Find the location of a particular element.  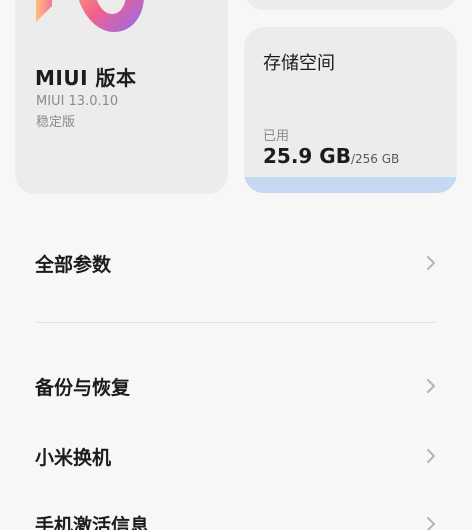

miui-version-title: MIUI 版本 is located at coordinates (86, 78).